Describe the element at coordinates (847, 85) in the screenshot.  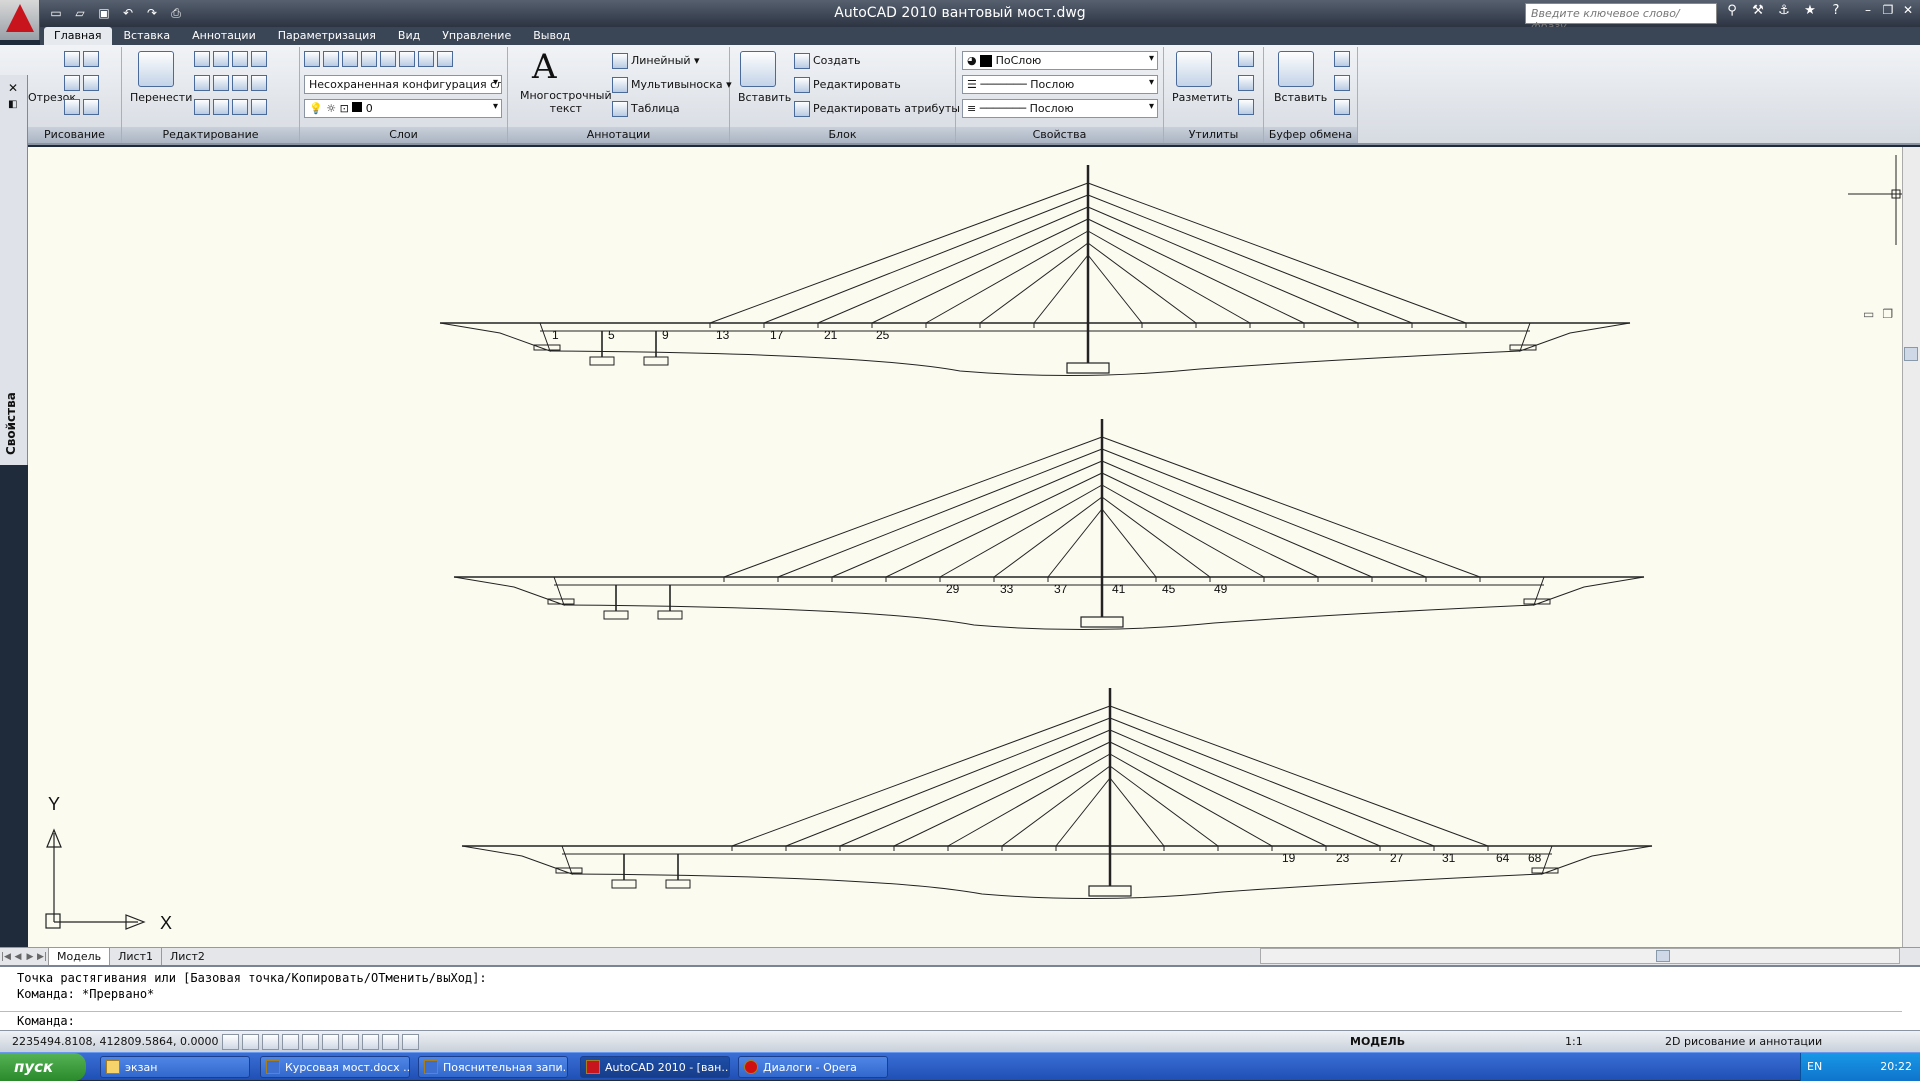
I see `edit-block-button: Редактировать` at that location.